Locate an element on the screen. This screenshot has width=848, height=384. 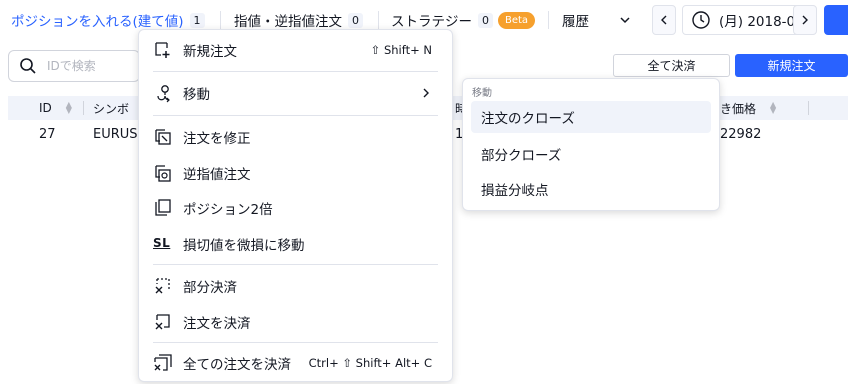
modify-order-icon is located at coordinates (163, 137).